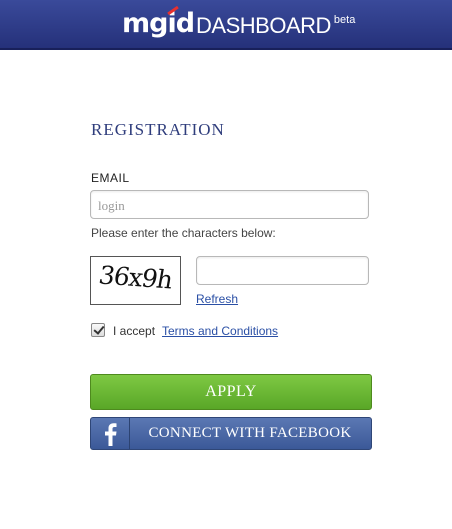 This screenshot has width=452, height=529. I want to click on page-title: REGISTRATION, so click(158, 129).